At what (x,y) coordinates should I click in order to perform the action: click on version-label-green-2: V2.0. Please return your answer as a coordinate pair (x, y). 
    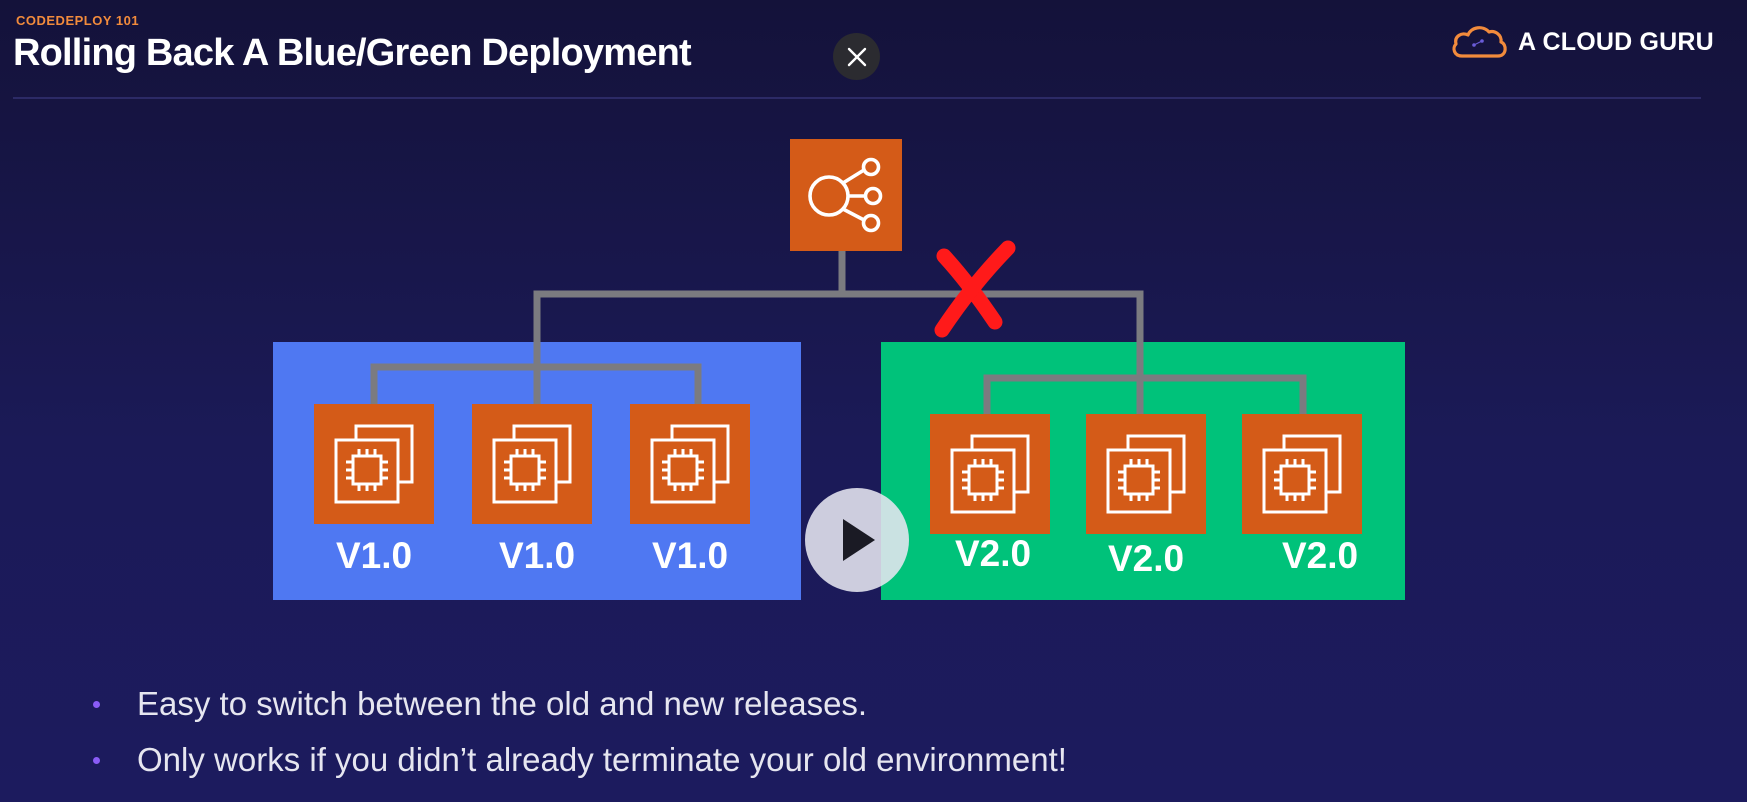
    Looking at the image, I should click on (1146, 558).